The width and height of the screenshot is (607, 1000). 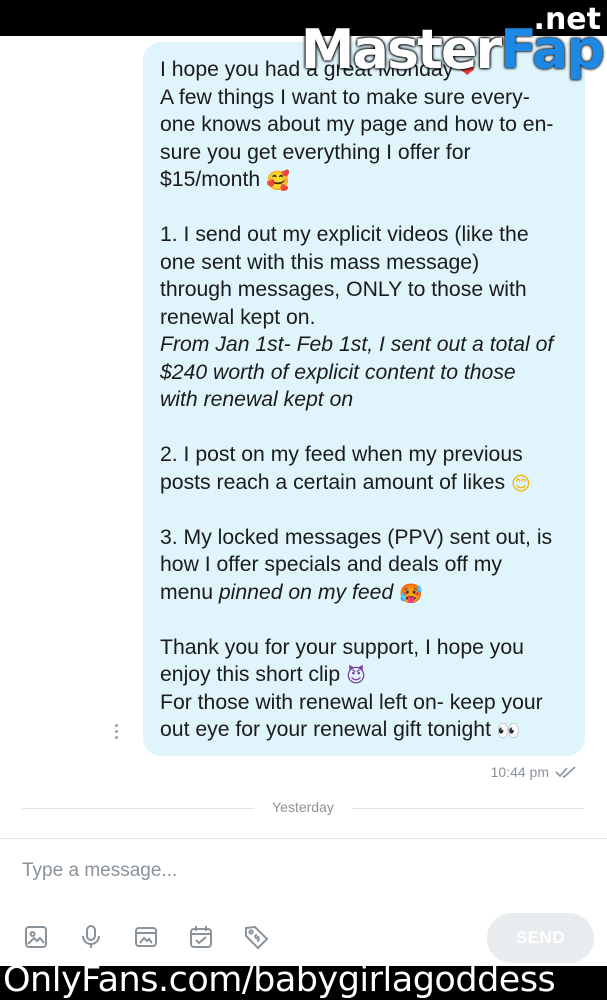 I want to click on send-button: SEND, so click(x=540, y=938).